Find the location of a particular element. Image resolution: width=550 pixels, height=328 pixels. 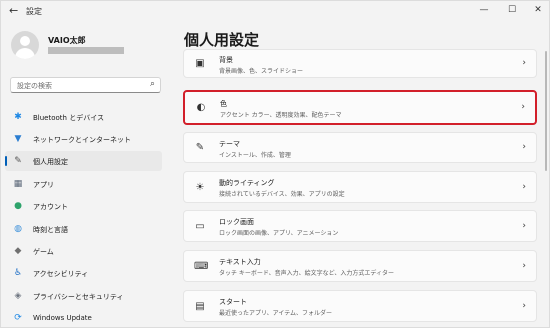

sidebar-item-gaming: ◆ ゲーム is located at coordinates (83, 251).